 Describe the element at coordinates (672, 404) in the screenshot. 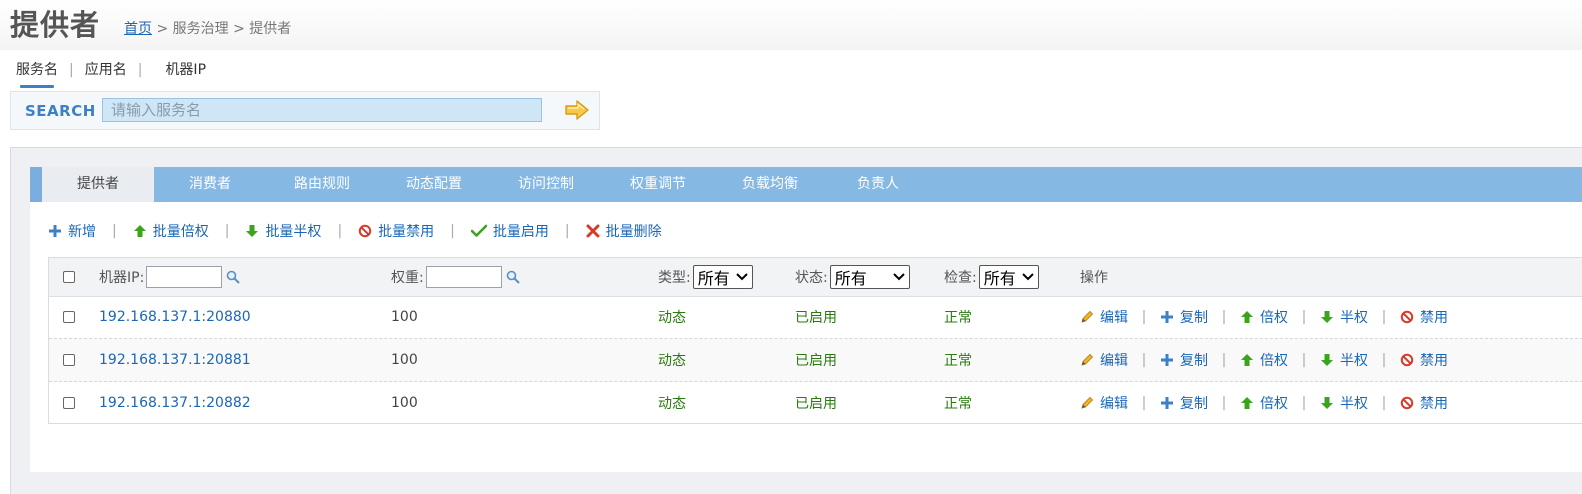

I see `type-value: 动态` at that location.